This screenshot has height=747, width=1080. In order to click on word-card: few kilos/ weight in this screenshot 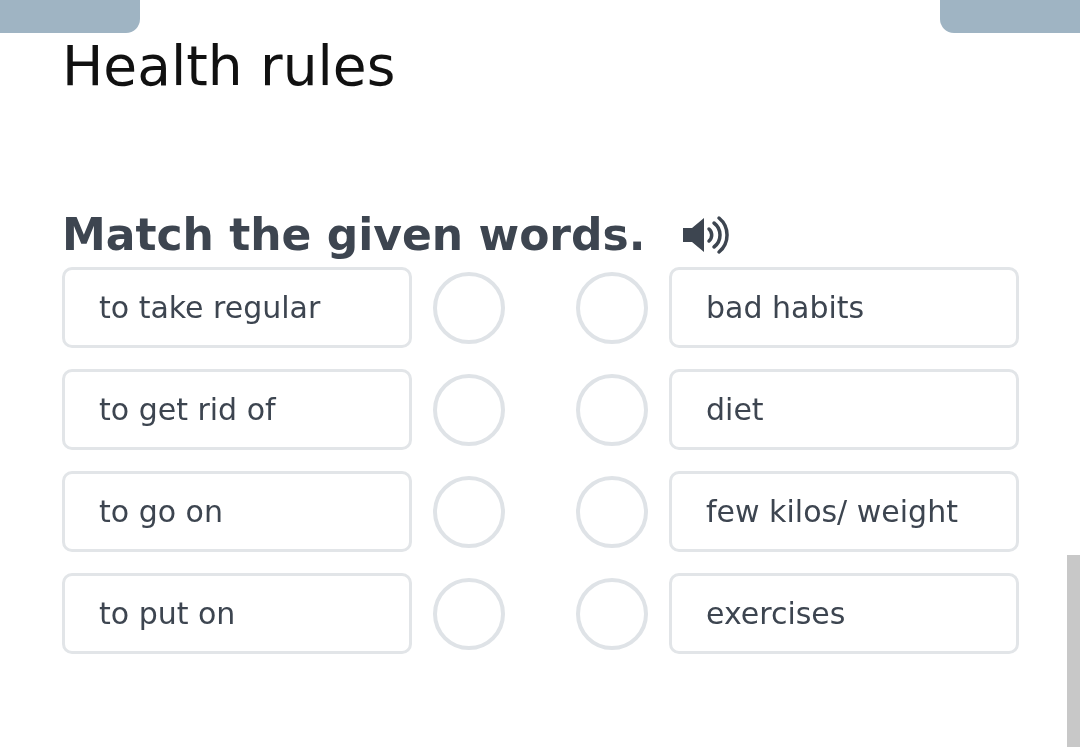, I will do `click(844, 511)`.